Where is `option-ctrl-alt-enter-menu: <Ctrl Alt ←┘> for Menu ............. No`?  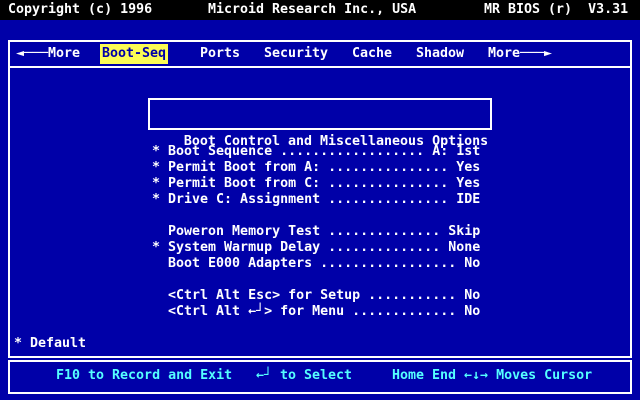 option-ctrl-alt-enter-menu: <Ctrl Alt ←┘> for Menu ............. No is located at coordinates (316, 312).